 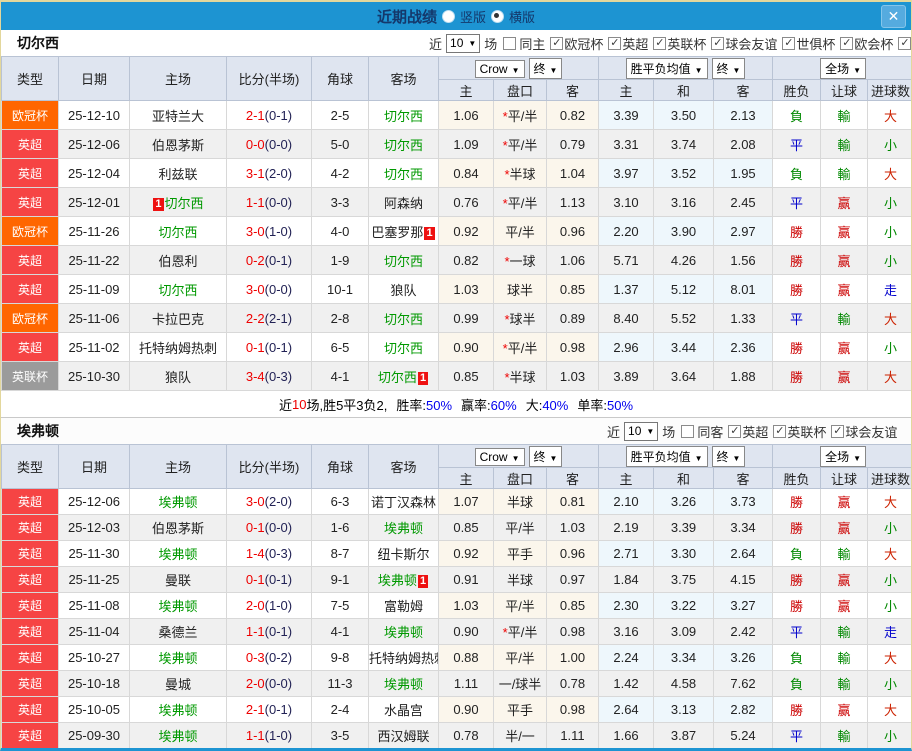 I want to click on horizontal-layout-radio, so click(x=497, y=16).